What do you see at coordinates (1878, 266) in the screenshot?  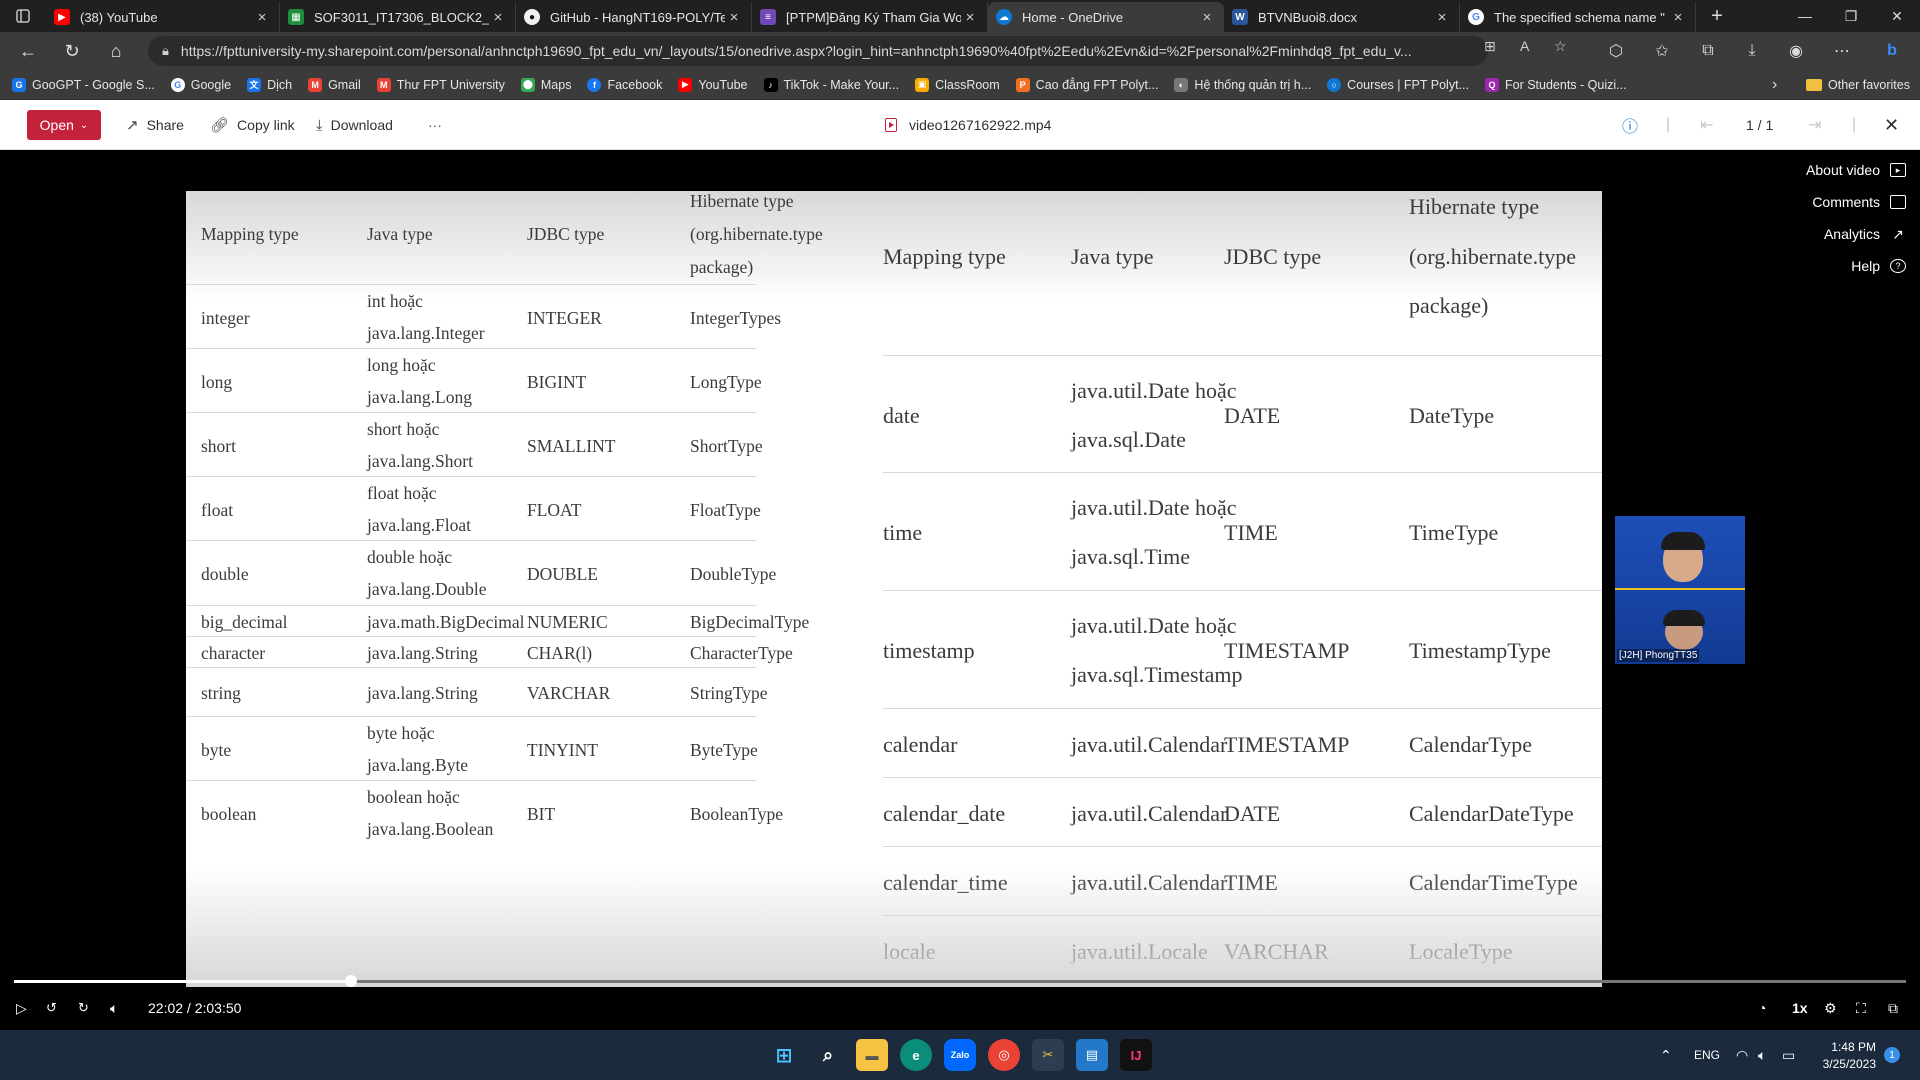 I see `help-link: Help ?` at bounding box center [1878, 266].